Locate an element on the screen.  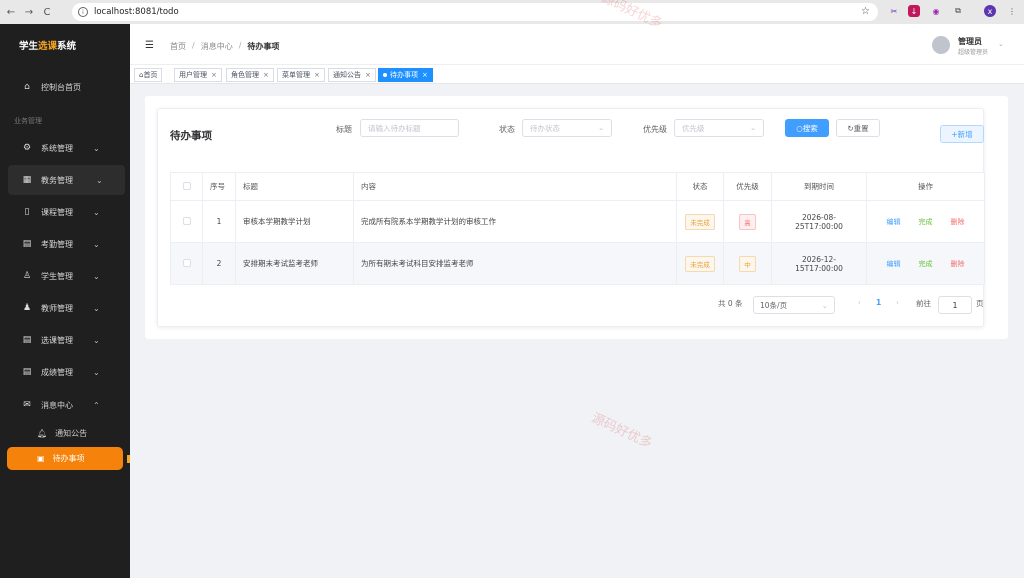
breadcrumb-home: 首页 is located at coordinates (178, 46).